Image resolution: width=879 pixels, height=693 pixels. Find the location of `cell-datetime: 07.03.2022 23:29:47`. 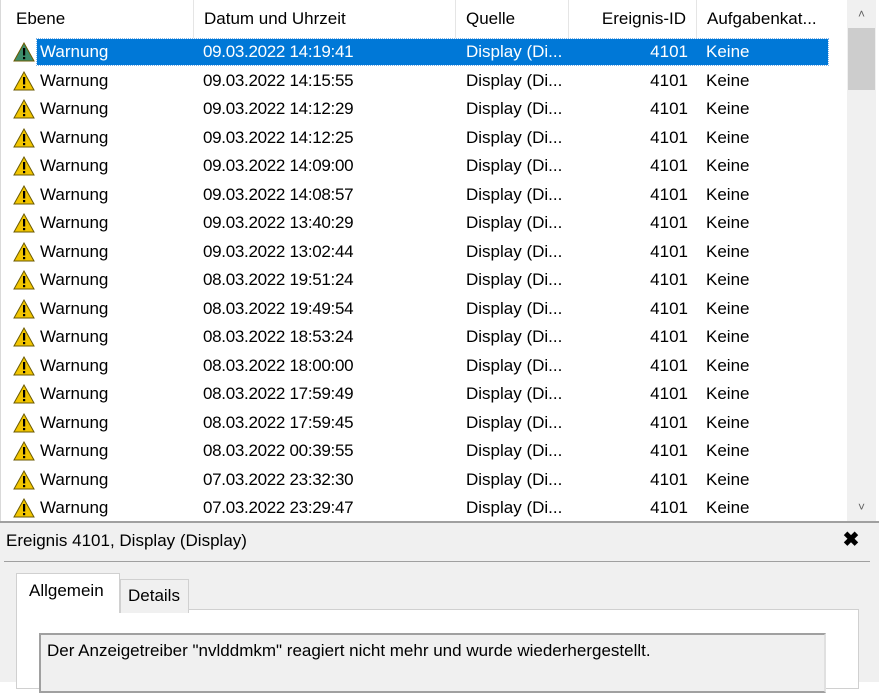

cell-datetime: 07.03.2022 23:29:47 is located at coordinates (278, 507).